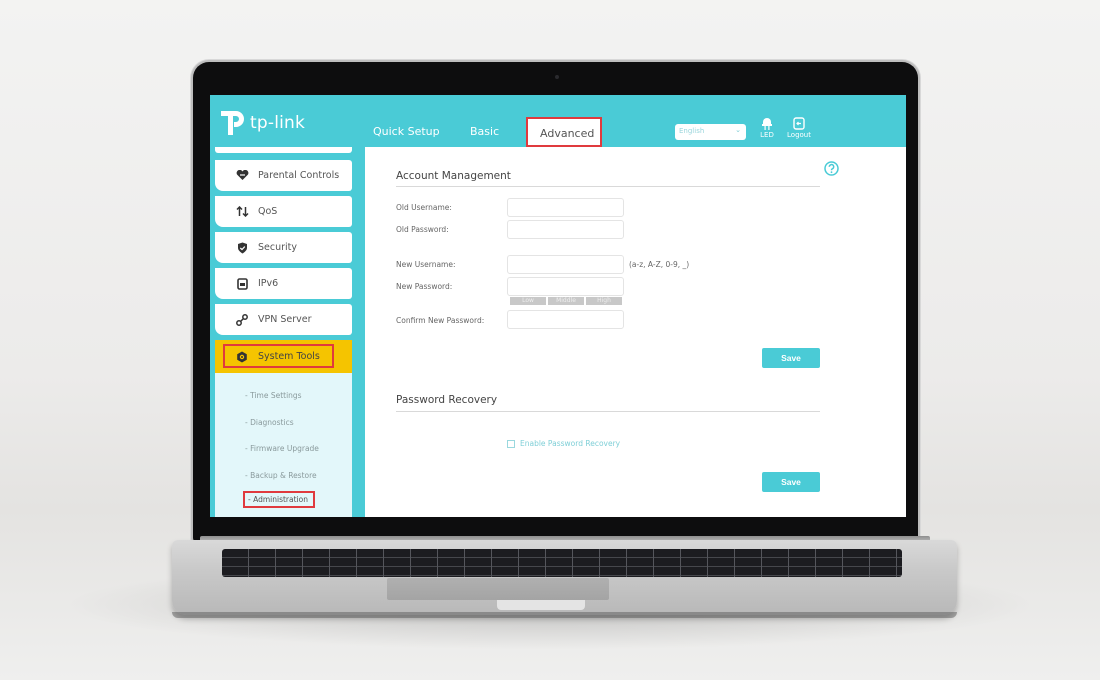 The width and height of the screenshot is (1100, 680). What do you see at coordinates (440, 320) in the screenshot?
I see `confirm-password-label: Confirm New Password:` at bounding box center [440, 320].